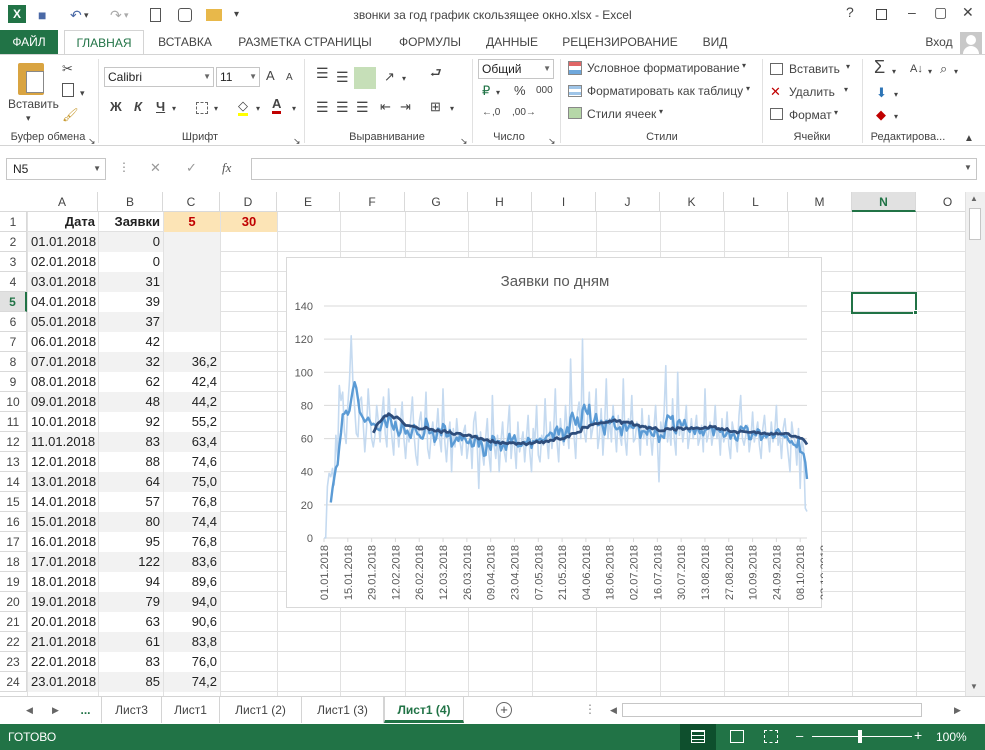 The width and height of the screenshot is (985, 750). Describe the element at coordinates (524, 113) in the screenshot. I see `decrease-decimal-icon: ,00→` at that location.